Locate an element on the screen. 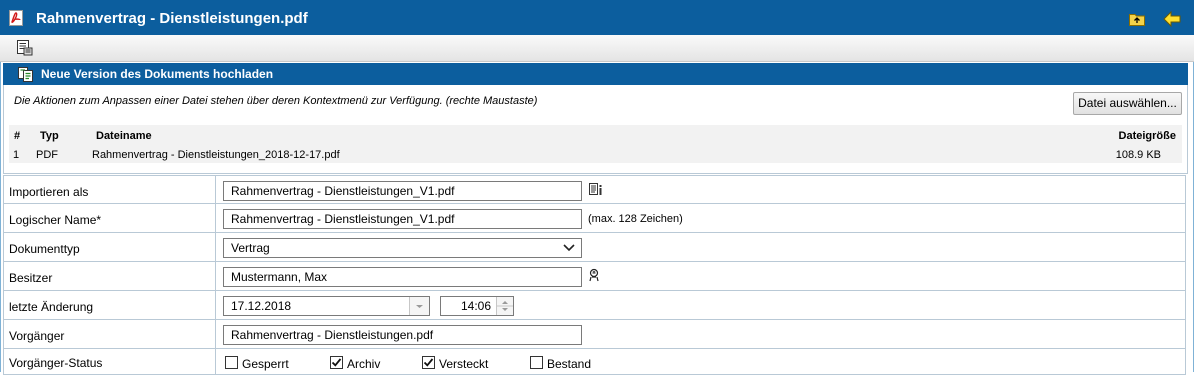 The width and height of the screenshot is (1194, 375). last-change-date-value: 17.12.2018 is located at coordinates (261, 306).